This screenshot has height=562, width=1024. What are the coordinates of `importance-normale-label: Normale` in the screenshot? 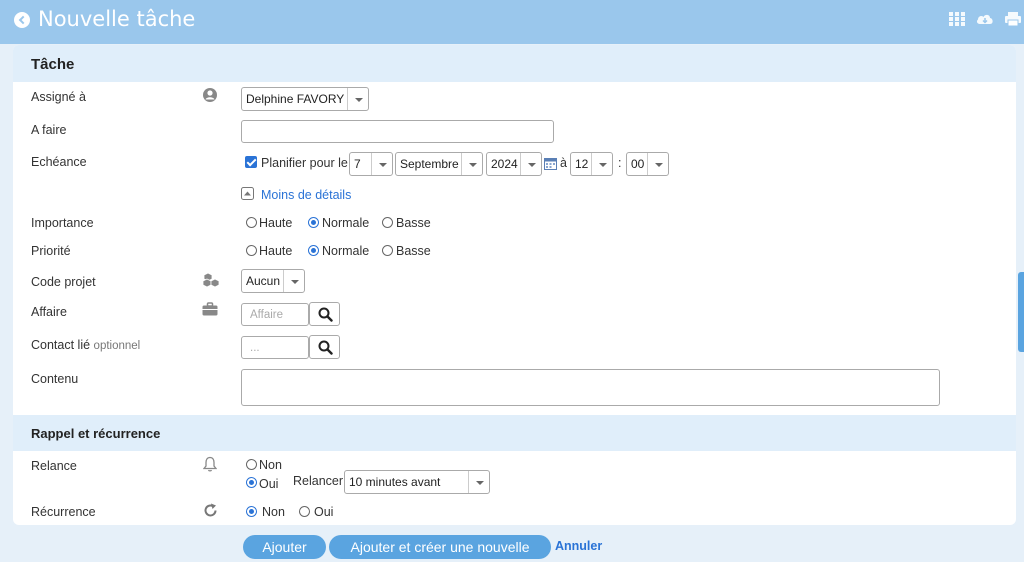 It's located at (346, 223).